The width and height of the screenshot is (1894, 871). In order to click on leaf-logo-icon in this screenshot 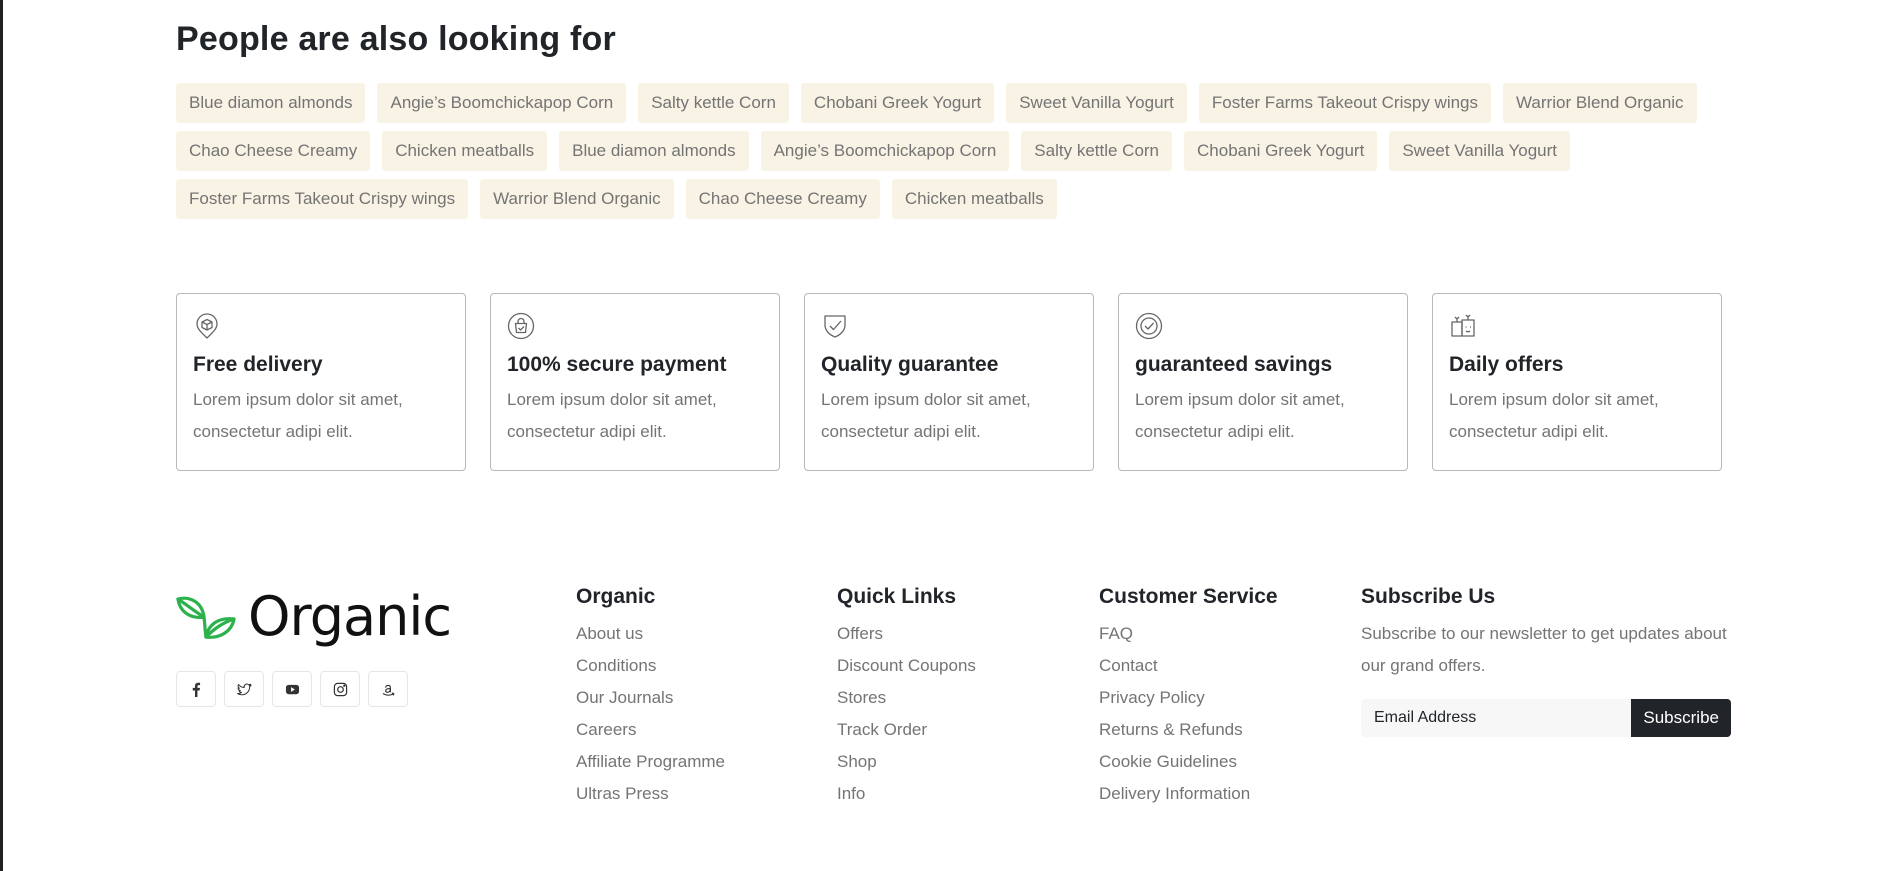, I will do `click(206, 617)`.